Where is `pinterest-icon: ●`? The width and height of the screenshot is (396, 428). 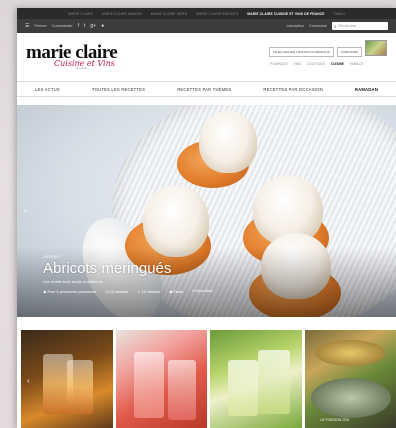 pinterest-icon: ● is located at coordinates (102, 26).